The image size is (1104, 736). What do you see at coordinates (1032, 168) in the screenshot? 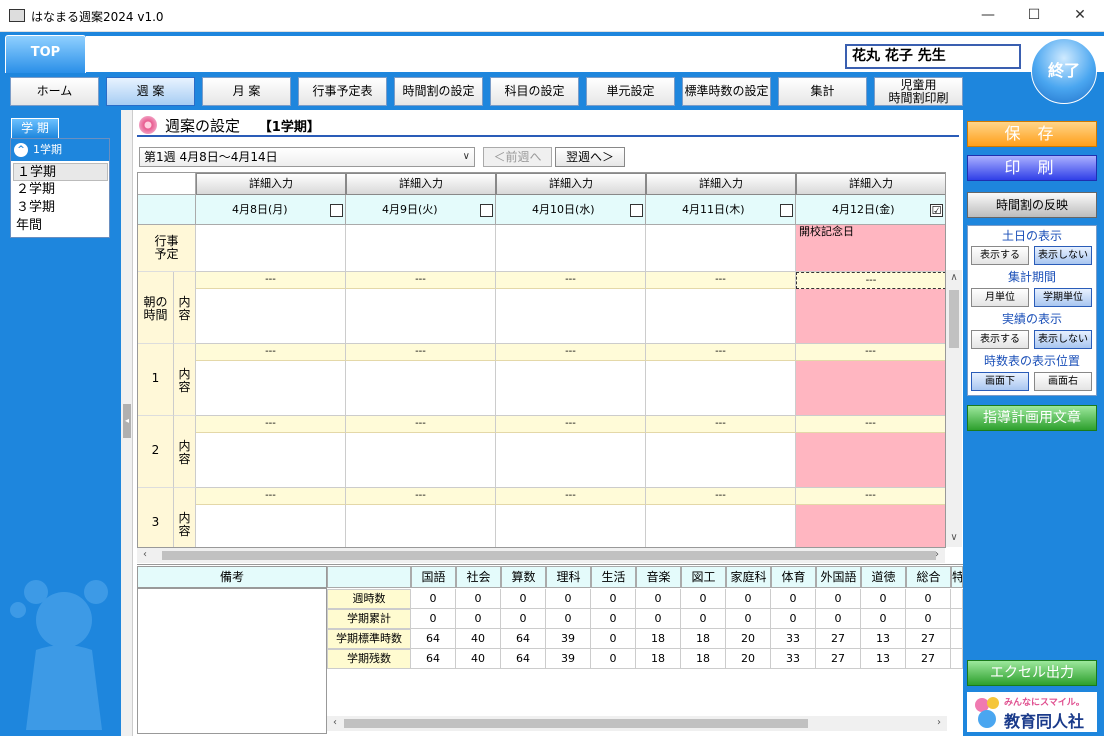
I see `print-button: 印 刷` at bounding box center [1032, 168].